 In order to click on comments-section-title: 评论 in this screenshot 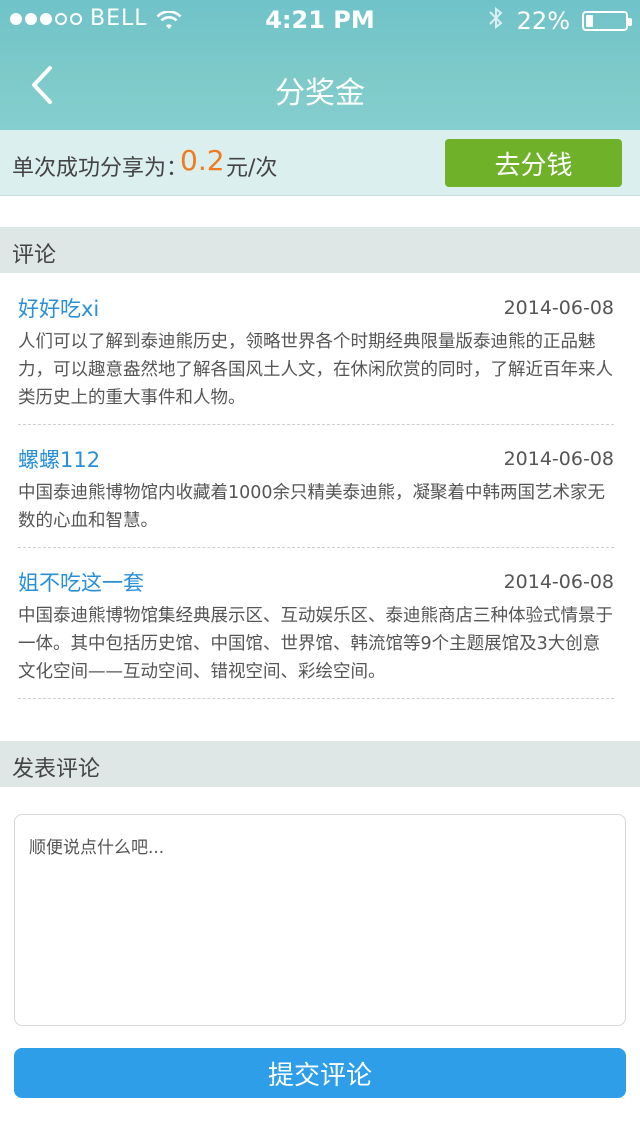, I will do `click(34, 255)`.